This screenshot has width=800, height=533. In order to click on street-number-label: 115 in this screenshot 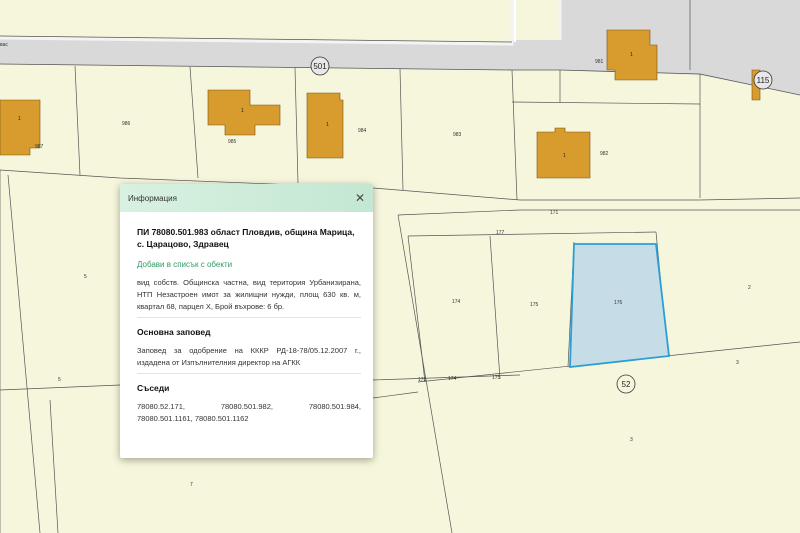, I will do `click(763, 80)`.